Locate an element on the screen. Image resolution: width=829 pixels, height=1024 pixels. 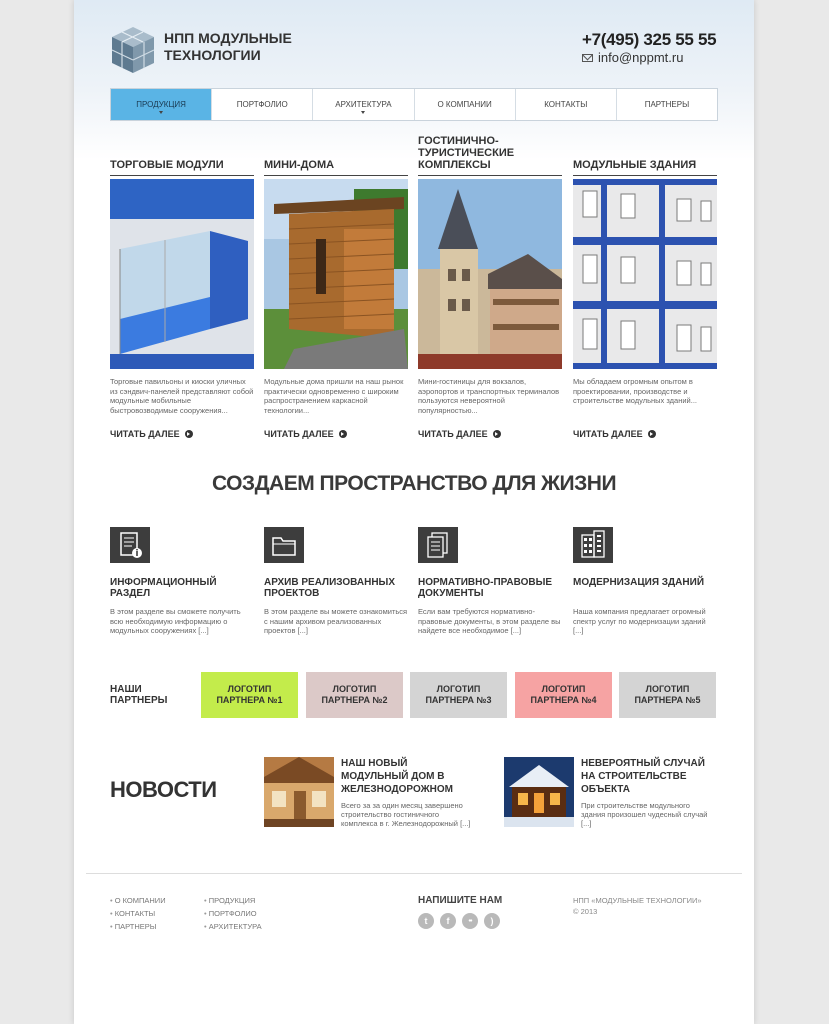
partners-label: НАШИ ПАРТНЕРЫ is located at coordinates (138, 695).